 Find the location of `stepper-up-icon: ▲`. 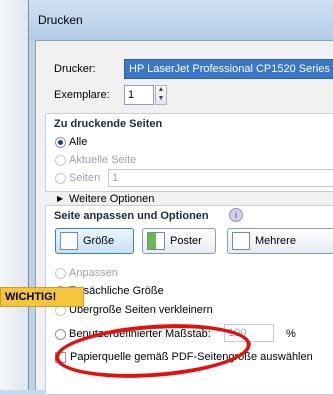

stepper-up-icon: ▲ is located at coordinates (161, 89).